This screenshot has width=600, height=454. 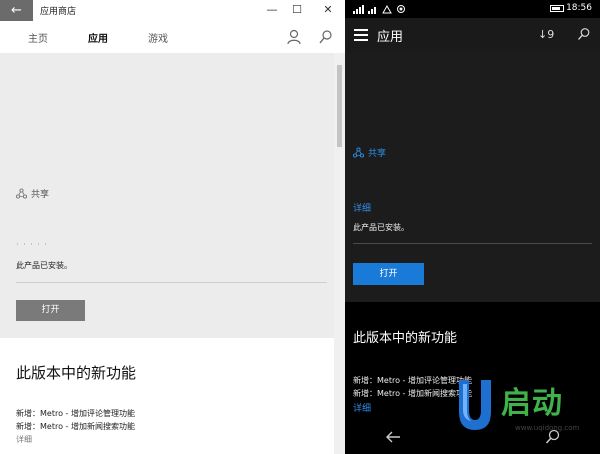 I want to click on watermark-url: www.uqidong.com, so click(x=547, y=428).